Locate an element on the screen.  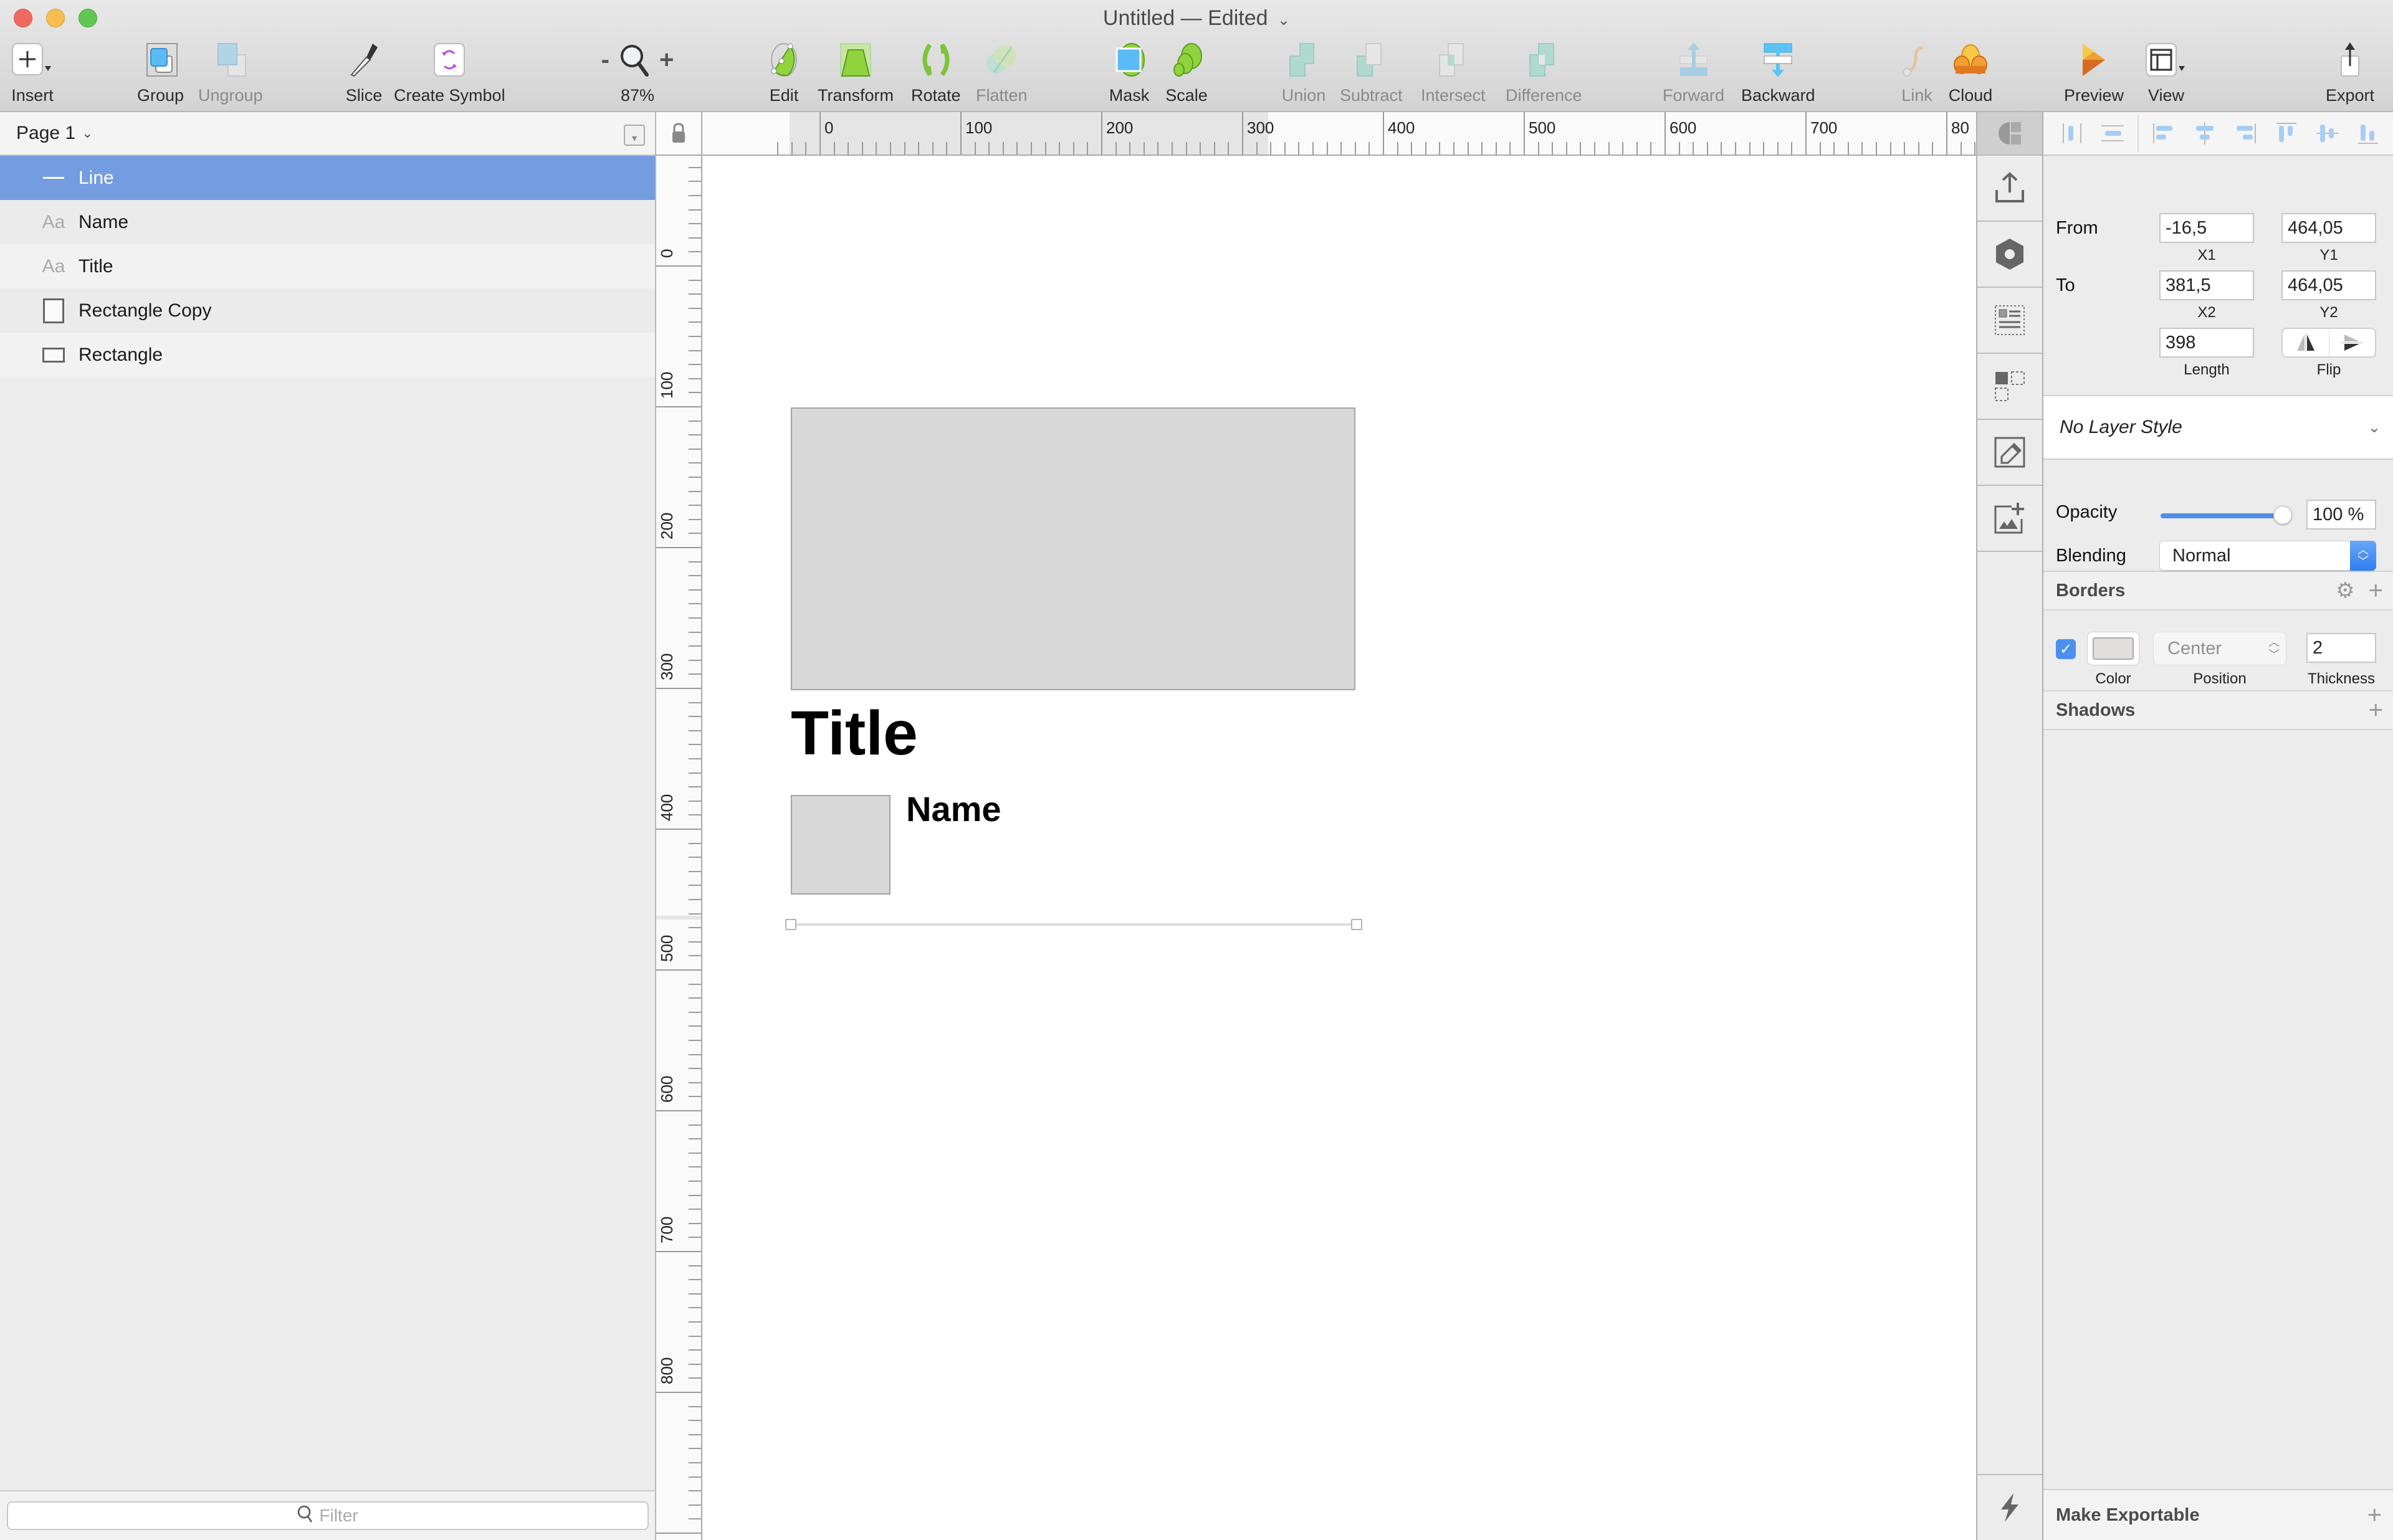
line-end-handle is located at coordinates (1356, 924).